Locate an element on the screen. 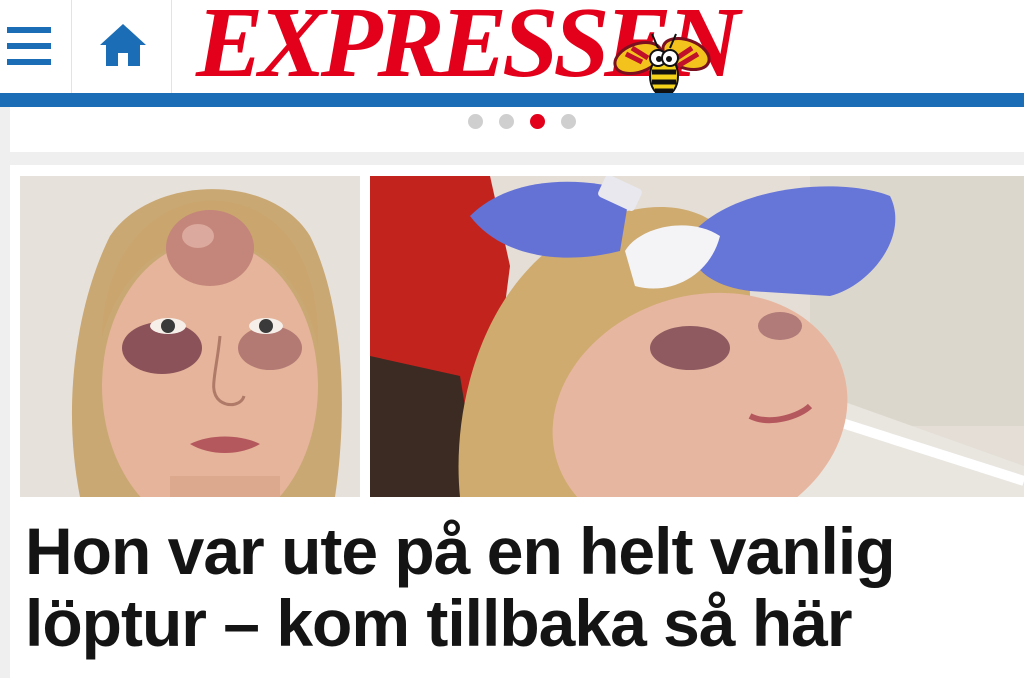 Image resolution: width=1024 pixels, height=678 pixels. home-button is located at coordinates (122, 46).